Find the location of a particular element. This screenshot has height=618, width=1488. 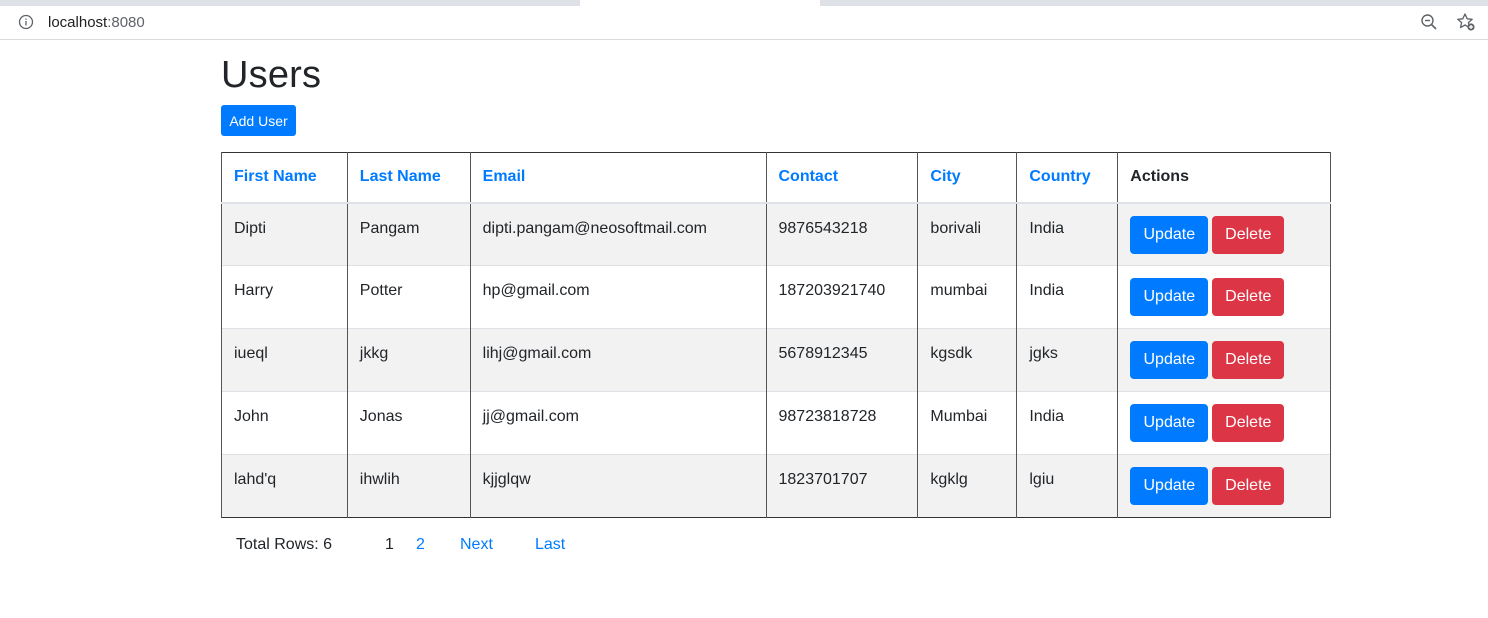

column-header-country: Country is located at coordinates (1067, 178).